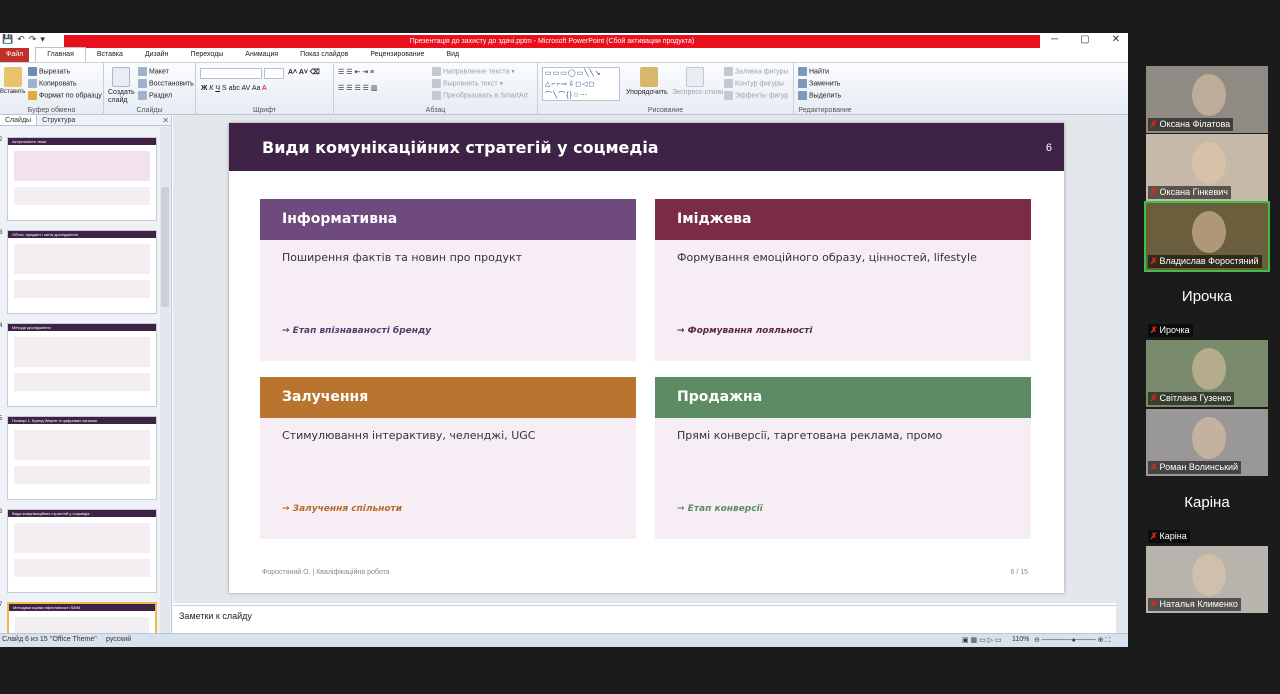  Describe the element at coordinates (149, 110) in the screenshot. I see `slides-group-label: Слайды` at that location.